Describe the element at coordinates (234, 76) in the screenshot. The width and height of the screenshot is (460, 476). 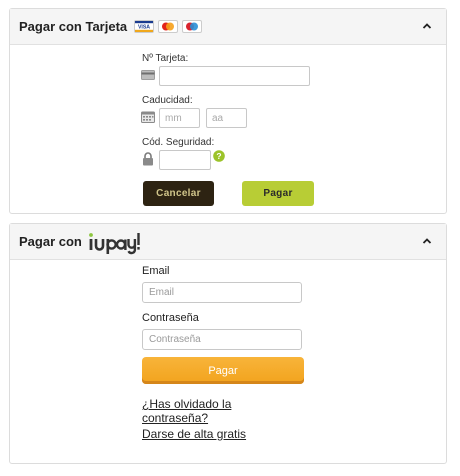
I see `card-number-input` at that location.